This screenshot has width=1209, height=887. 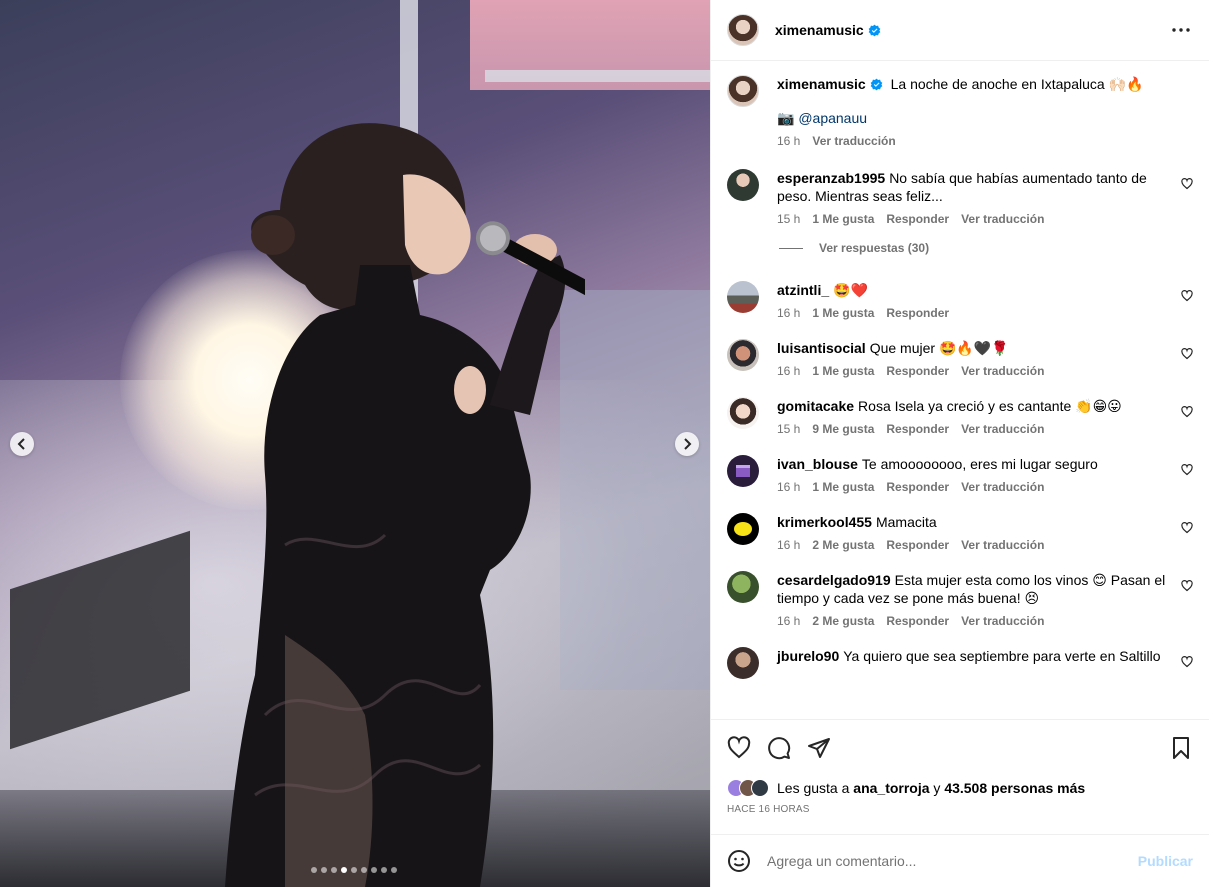 What do you see at coordinates (843, 429) in the screenshot?
I see `comment-likes-count: 9 Me gusta` at bounding box center [843, 429].